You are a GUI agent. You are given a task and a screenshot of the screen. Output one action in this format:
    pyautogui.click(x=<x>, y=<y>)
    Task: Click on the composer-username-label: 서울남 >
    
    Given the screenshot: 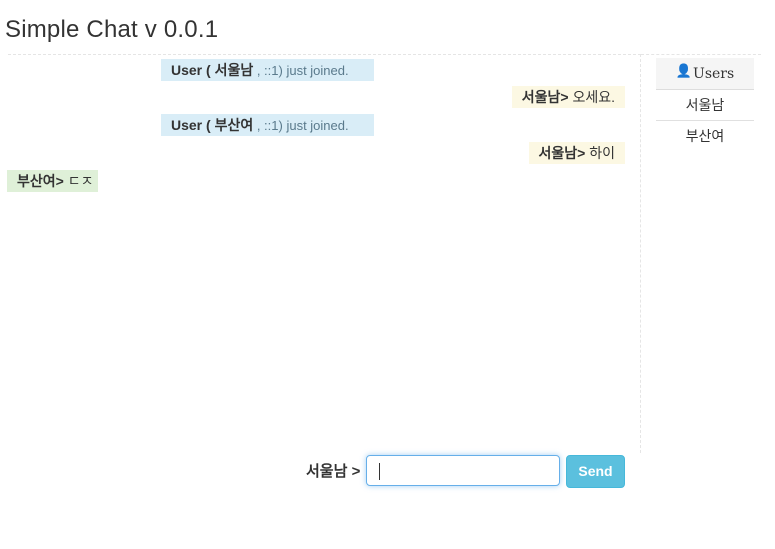 What is the action you would take?
    pyautogui.click(x=333, y=471)
    